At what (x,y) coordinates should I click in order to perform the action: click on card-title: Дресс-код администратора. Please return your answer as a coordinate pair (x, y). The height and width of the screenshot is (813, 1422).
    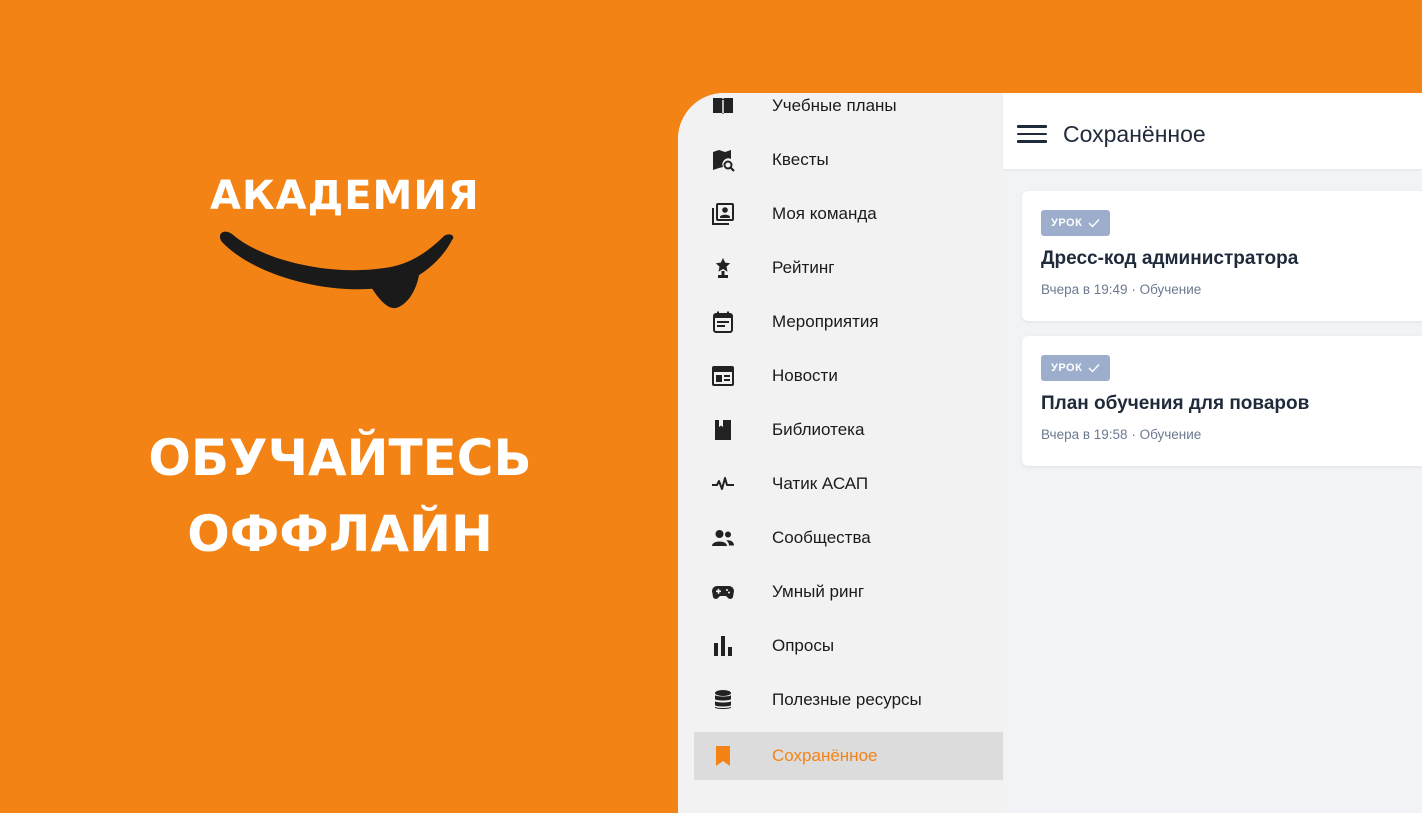
    Looking at the image, I should click on (1170, 258).